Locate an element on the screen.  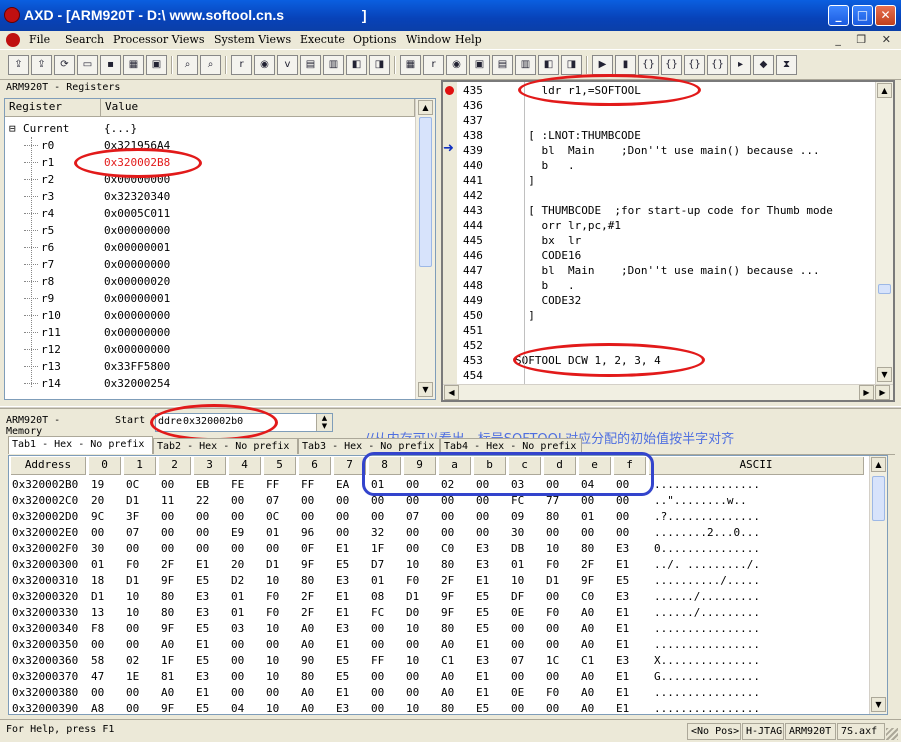
tab-1: Tab1 - Hex - No prefix is located at coordinates (80, 445).